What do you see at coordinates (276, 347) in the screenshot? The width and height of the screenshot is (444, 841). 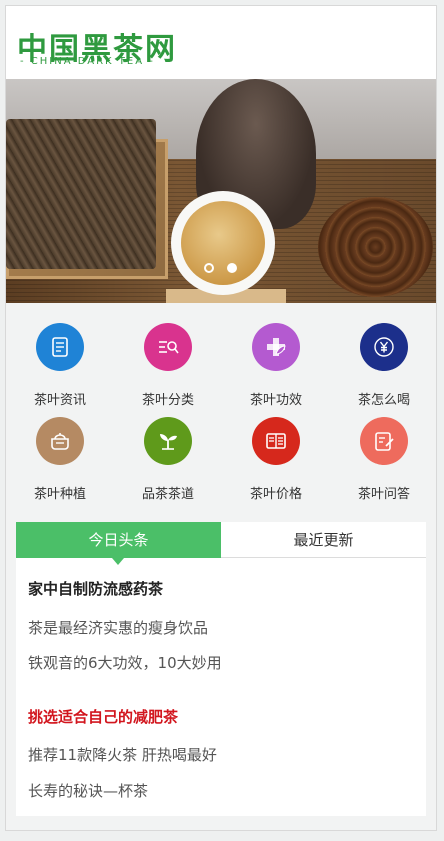 I see `plus-leaf-icon` at bounding box center [276, 347].